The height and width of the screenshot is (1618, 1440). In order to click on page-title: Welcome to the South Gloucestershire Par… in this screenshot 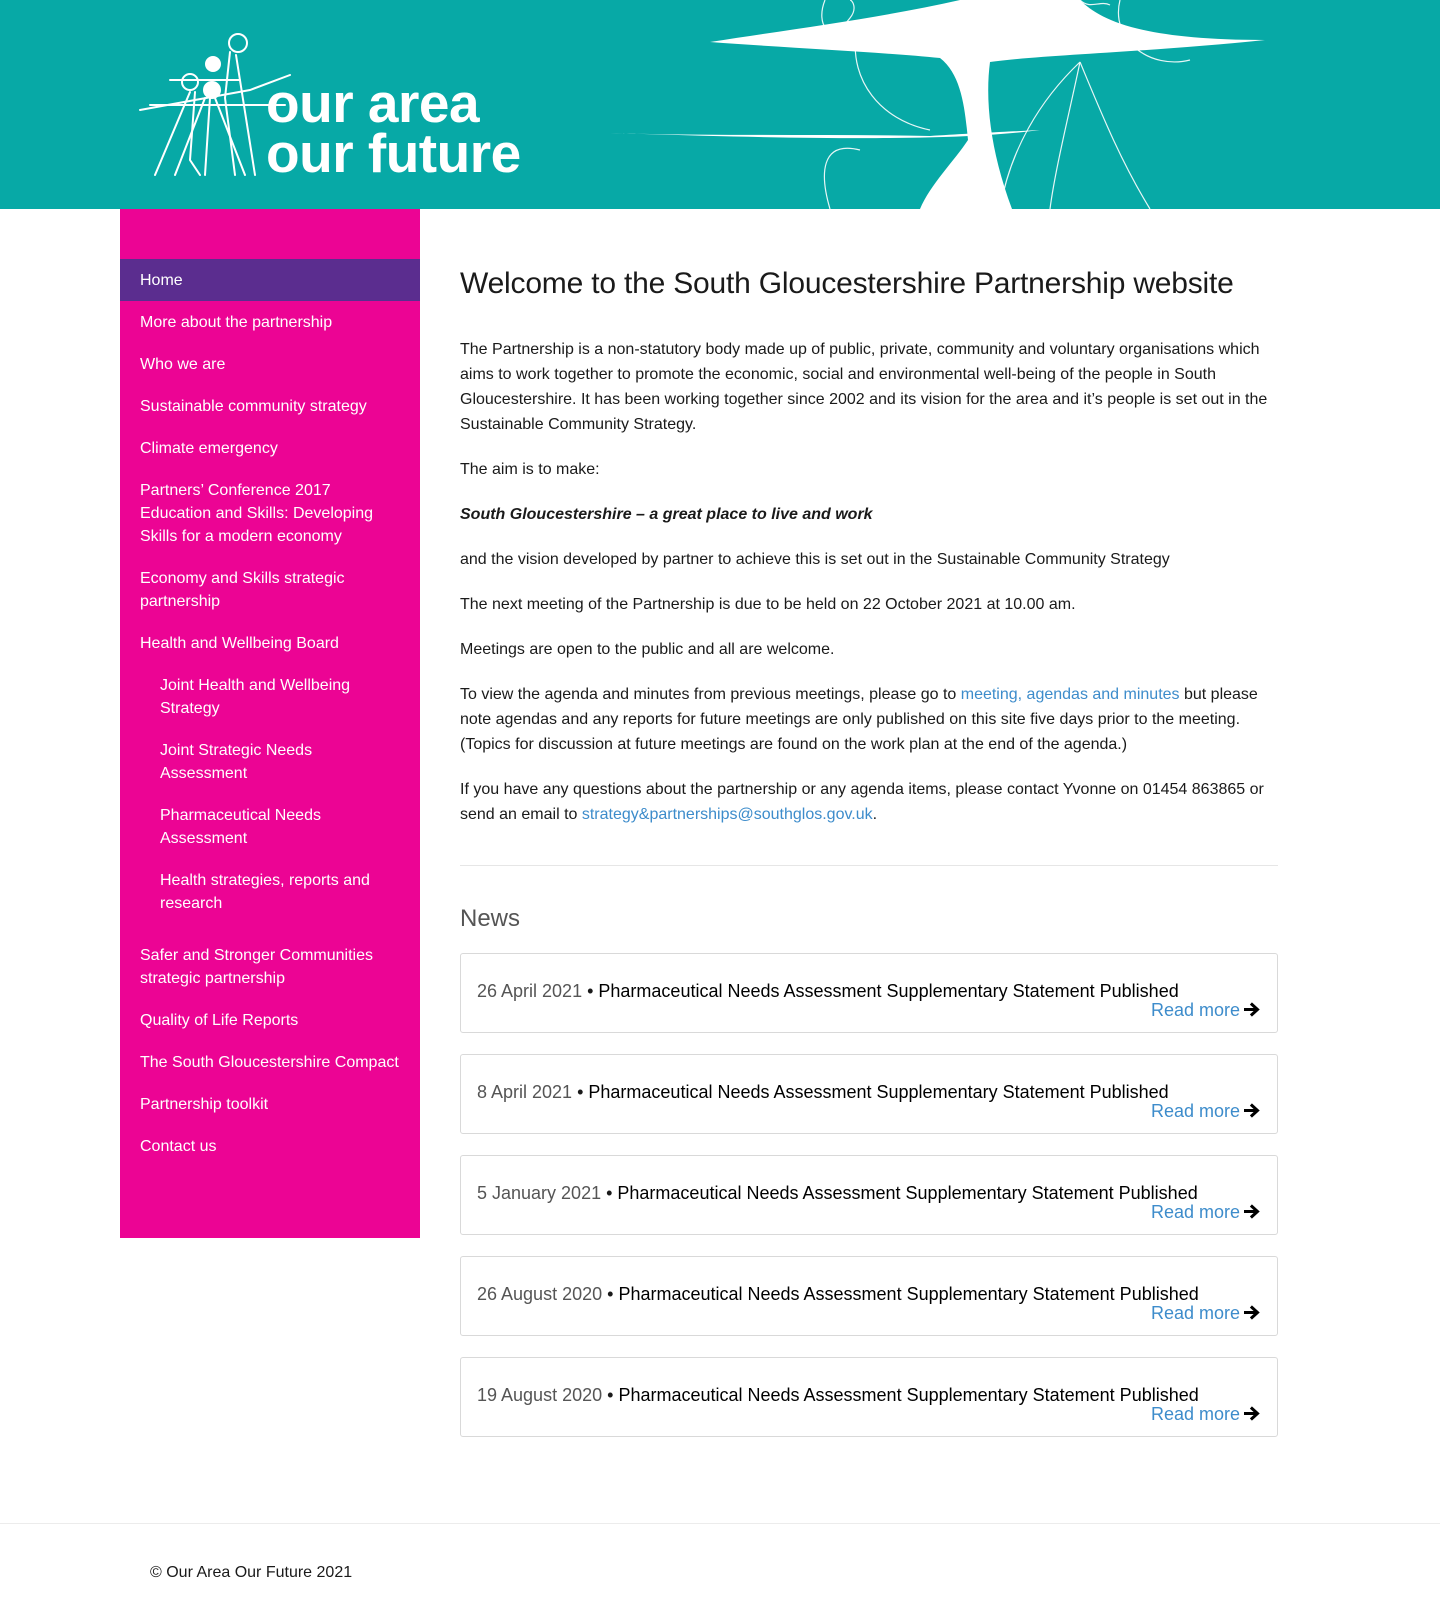, I will do `click(847, 283)`.